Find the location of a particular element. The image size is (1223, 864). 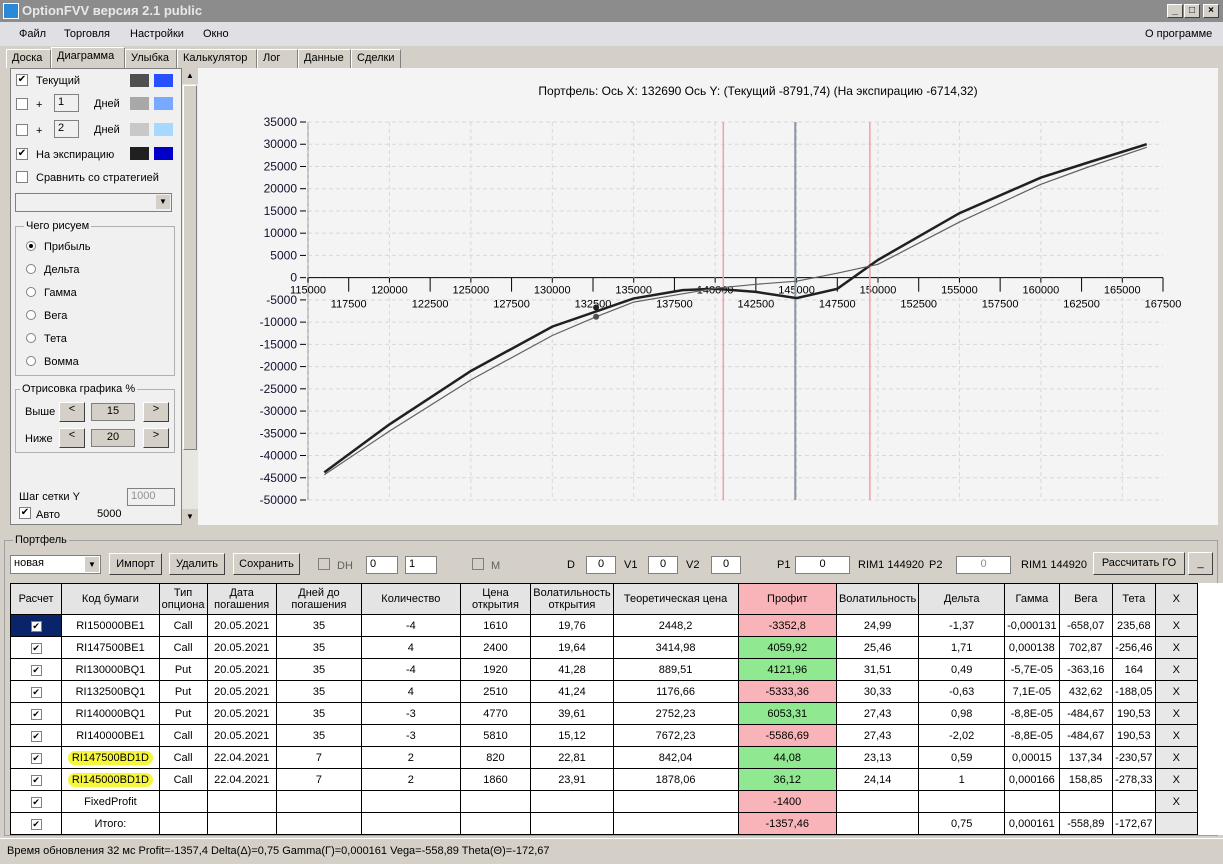

m-checkbox is located at coordinates (478, 564).